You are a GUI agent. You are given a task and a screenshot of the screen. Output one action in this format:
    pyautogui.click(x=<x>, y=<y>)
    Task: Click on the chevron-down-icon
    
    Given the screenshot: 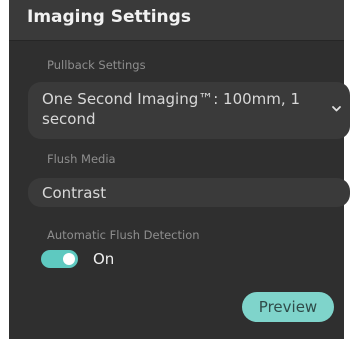 What is the action you would take?
    pyautogui.click(x=336, y=109)
    